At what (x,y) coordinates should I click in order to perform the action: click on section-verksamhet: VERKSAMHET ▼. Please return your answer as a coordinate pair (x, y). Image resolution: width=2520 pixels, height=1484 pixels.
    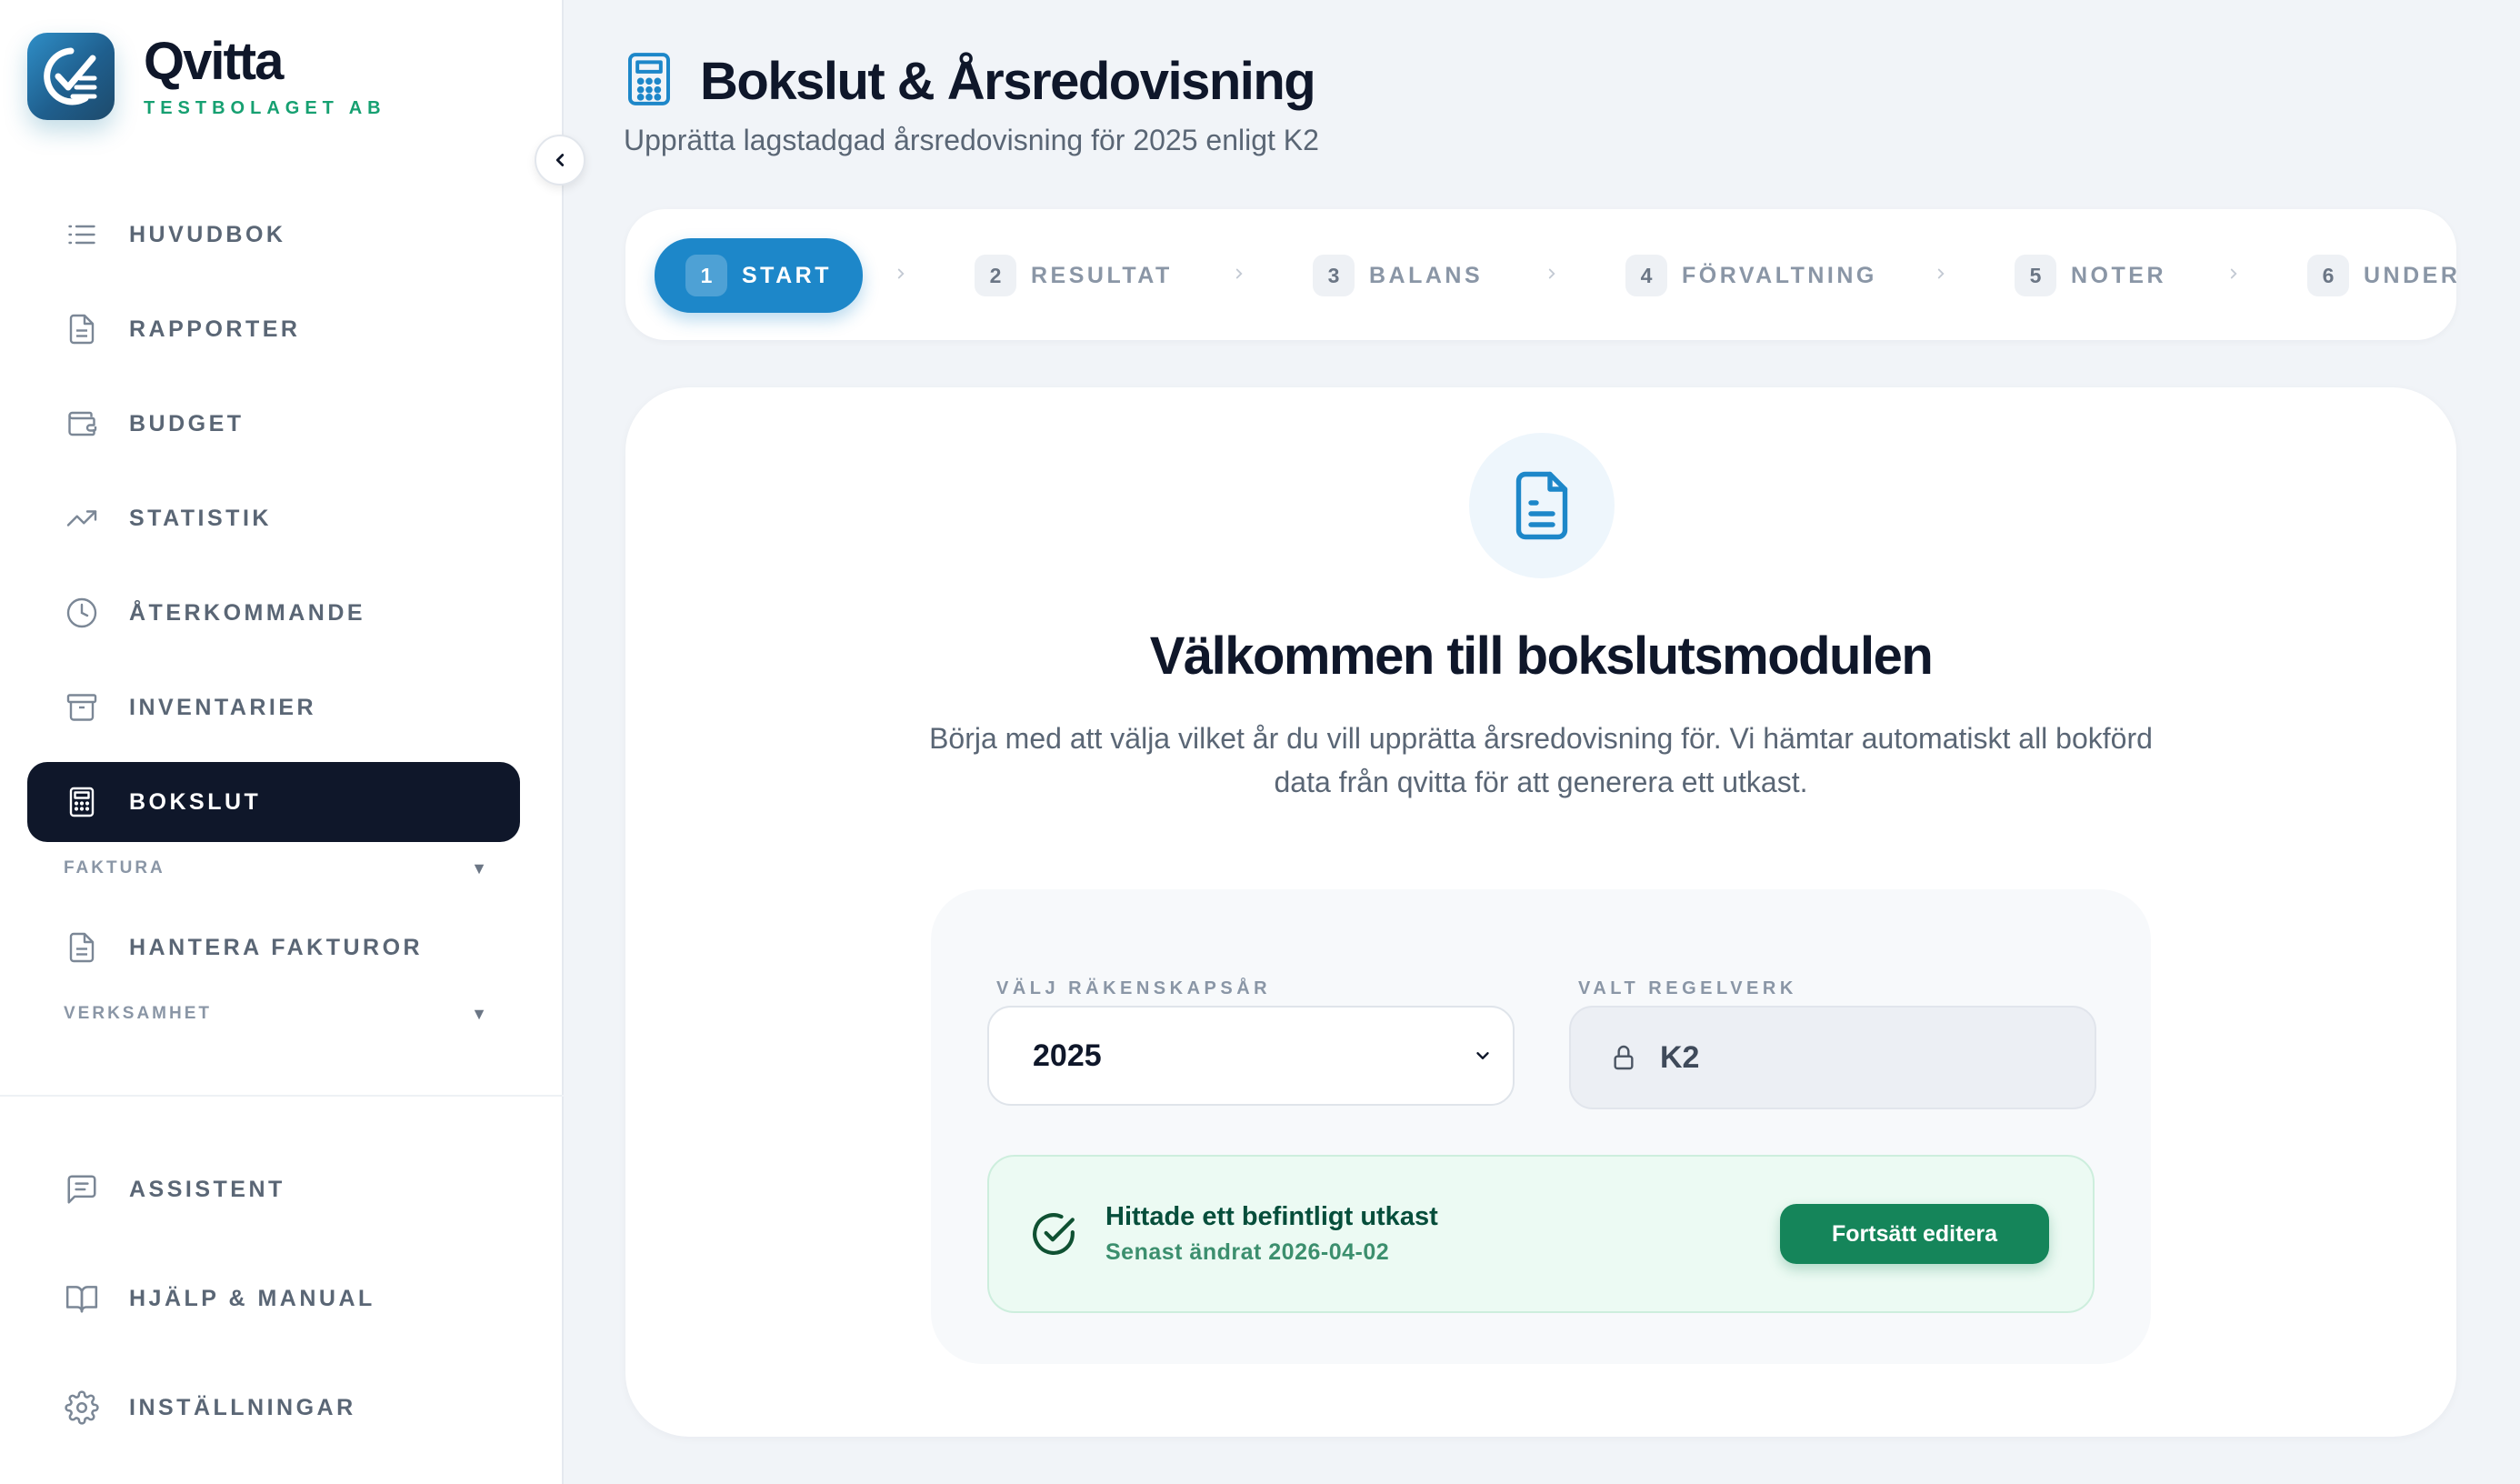
    Looking at the image, I should click on (273, 1014).